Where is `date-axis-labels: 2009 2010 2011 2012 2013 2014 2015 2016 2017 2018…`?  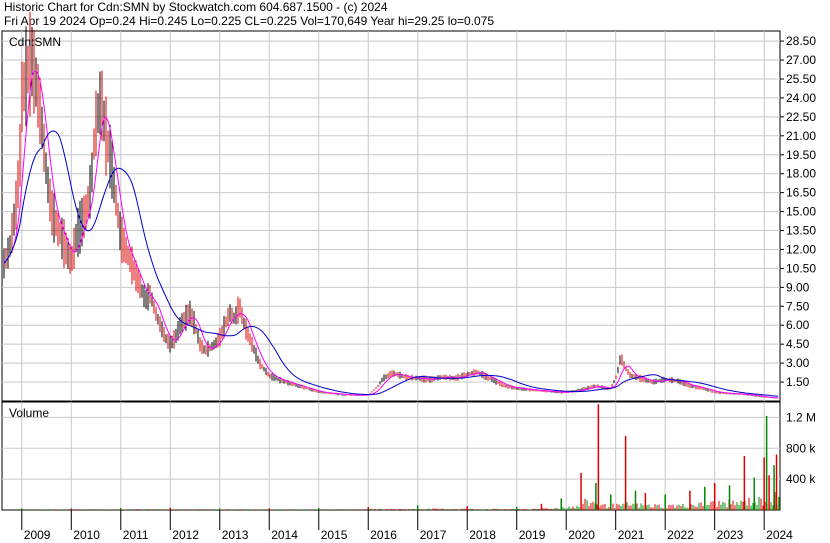
date-axis-labels: 2009 2010 2011 2012 2013 2014 2015 2016 2017 2018… is located at coordinates (407, 526).